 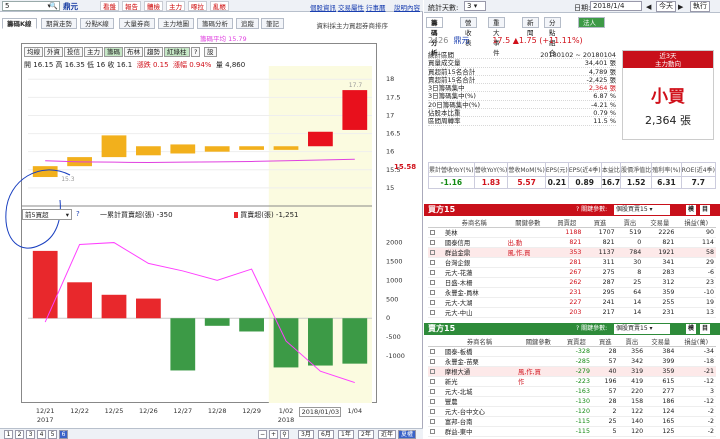 What do you see at coordinates (479, 421) in the screenshot?
I see `broker-name: 富邦-台南` at bounding box center [479, 421].